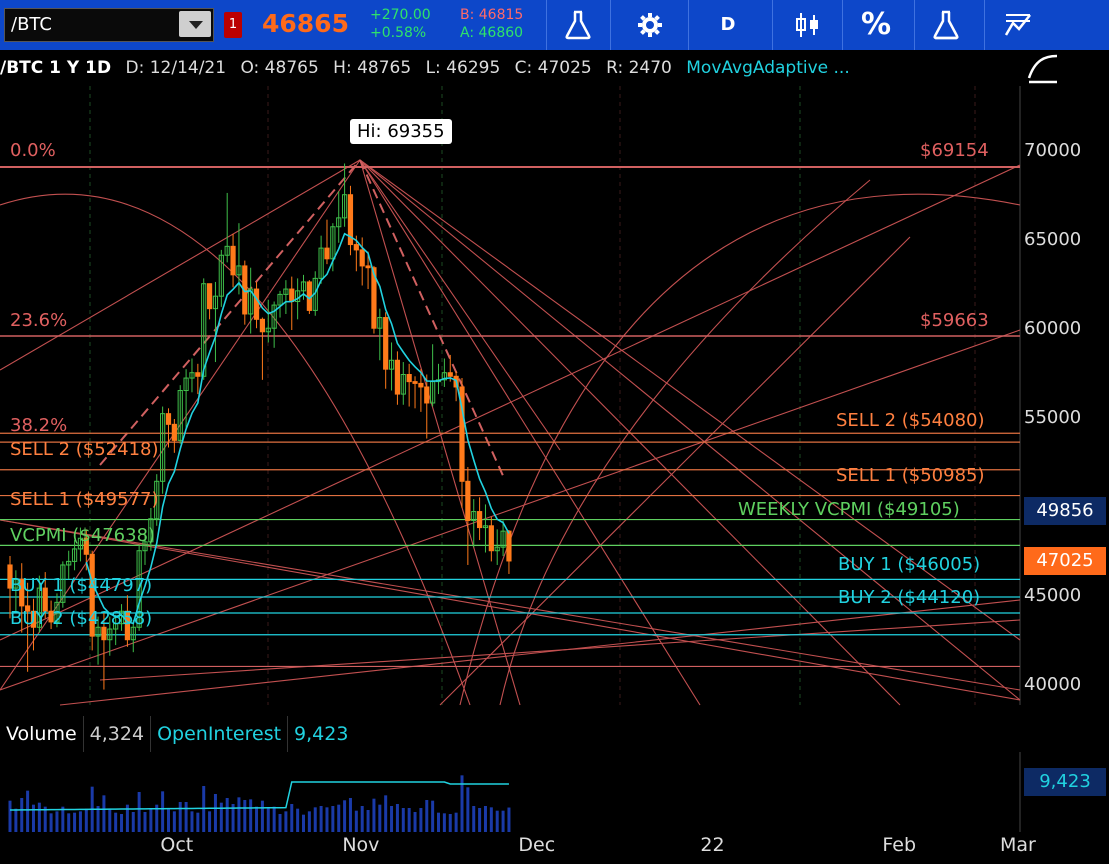 The image size is (1109, 864). I want to click on level-annotation: 23.6%, so click(38, 320).